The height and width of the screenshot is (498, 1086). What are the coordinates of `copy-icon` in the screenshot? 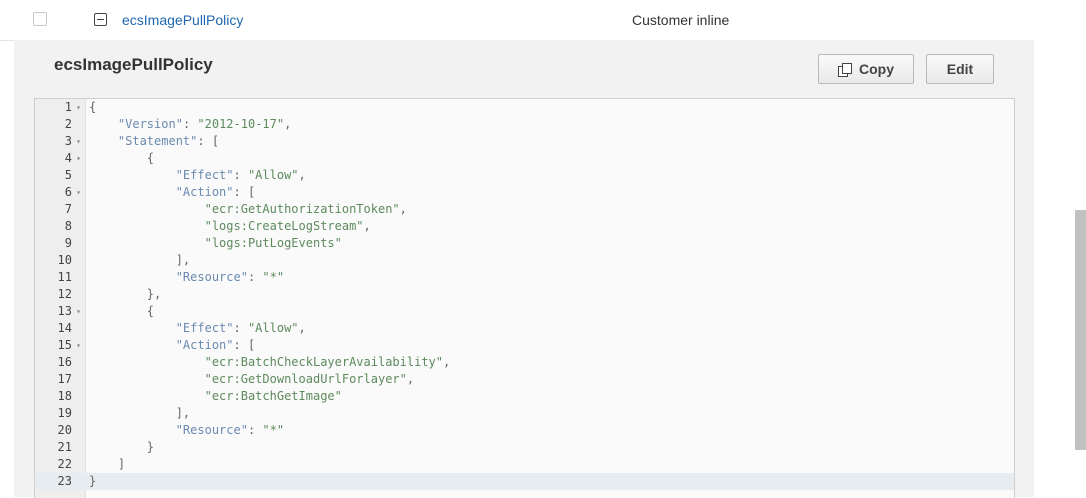 It's located at (845, 69).